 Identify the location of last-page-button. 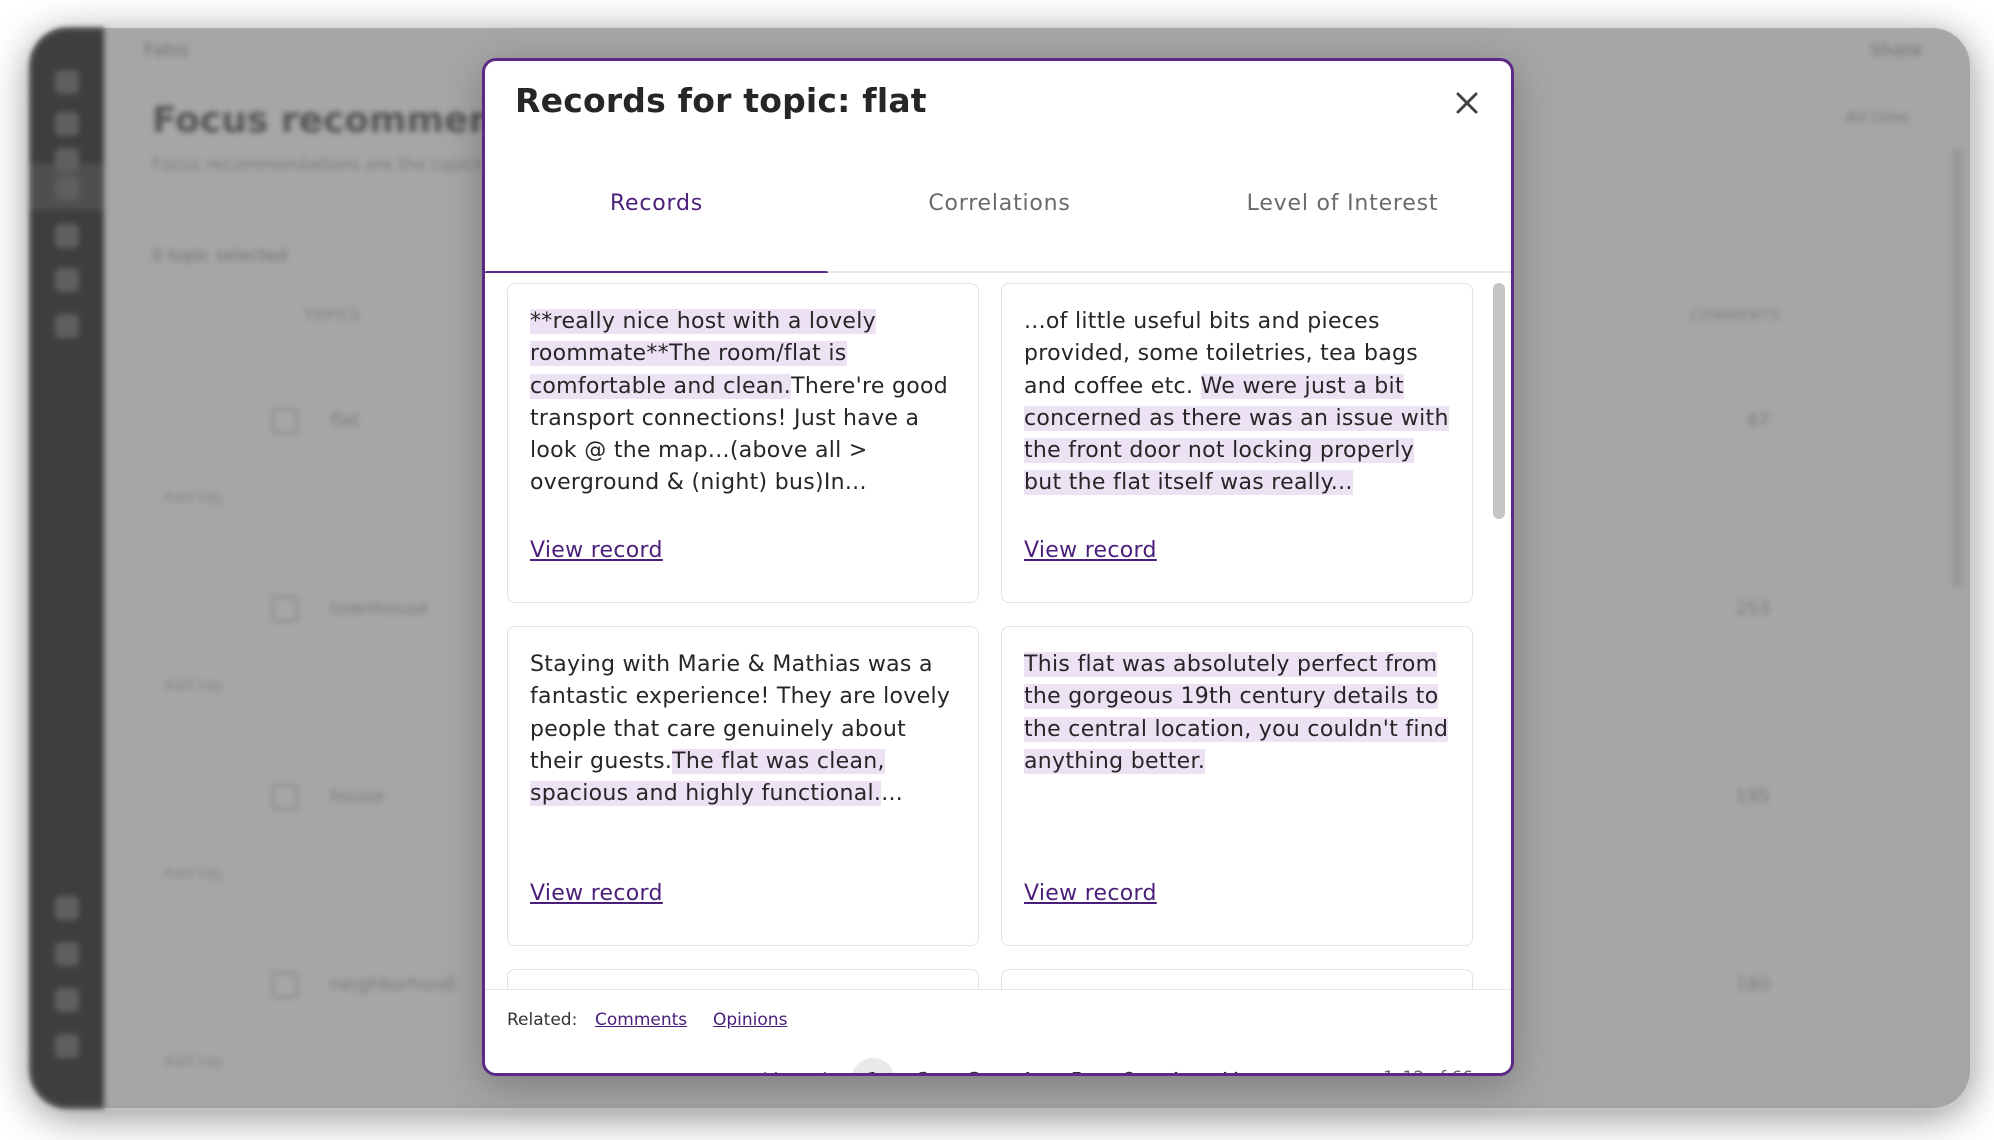
(1230, 1065).